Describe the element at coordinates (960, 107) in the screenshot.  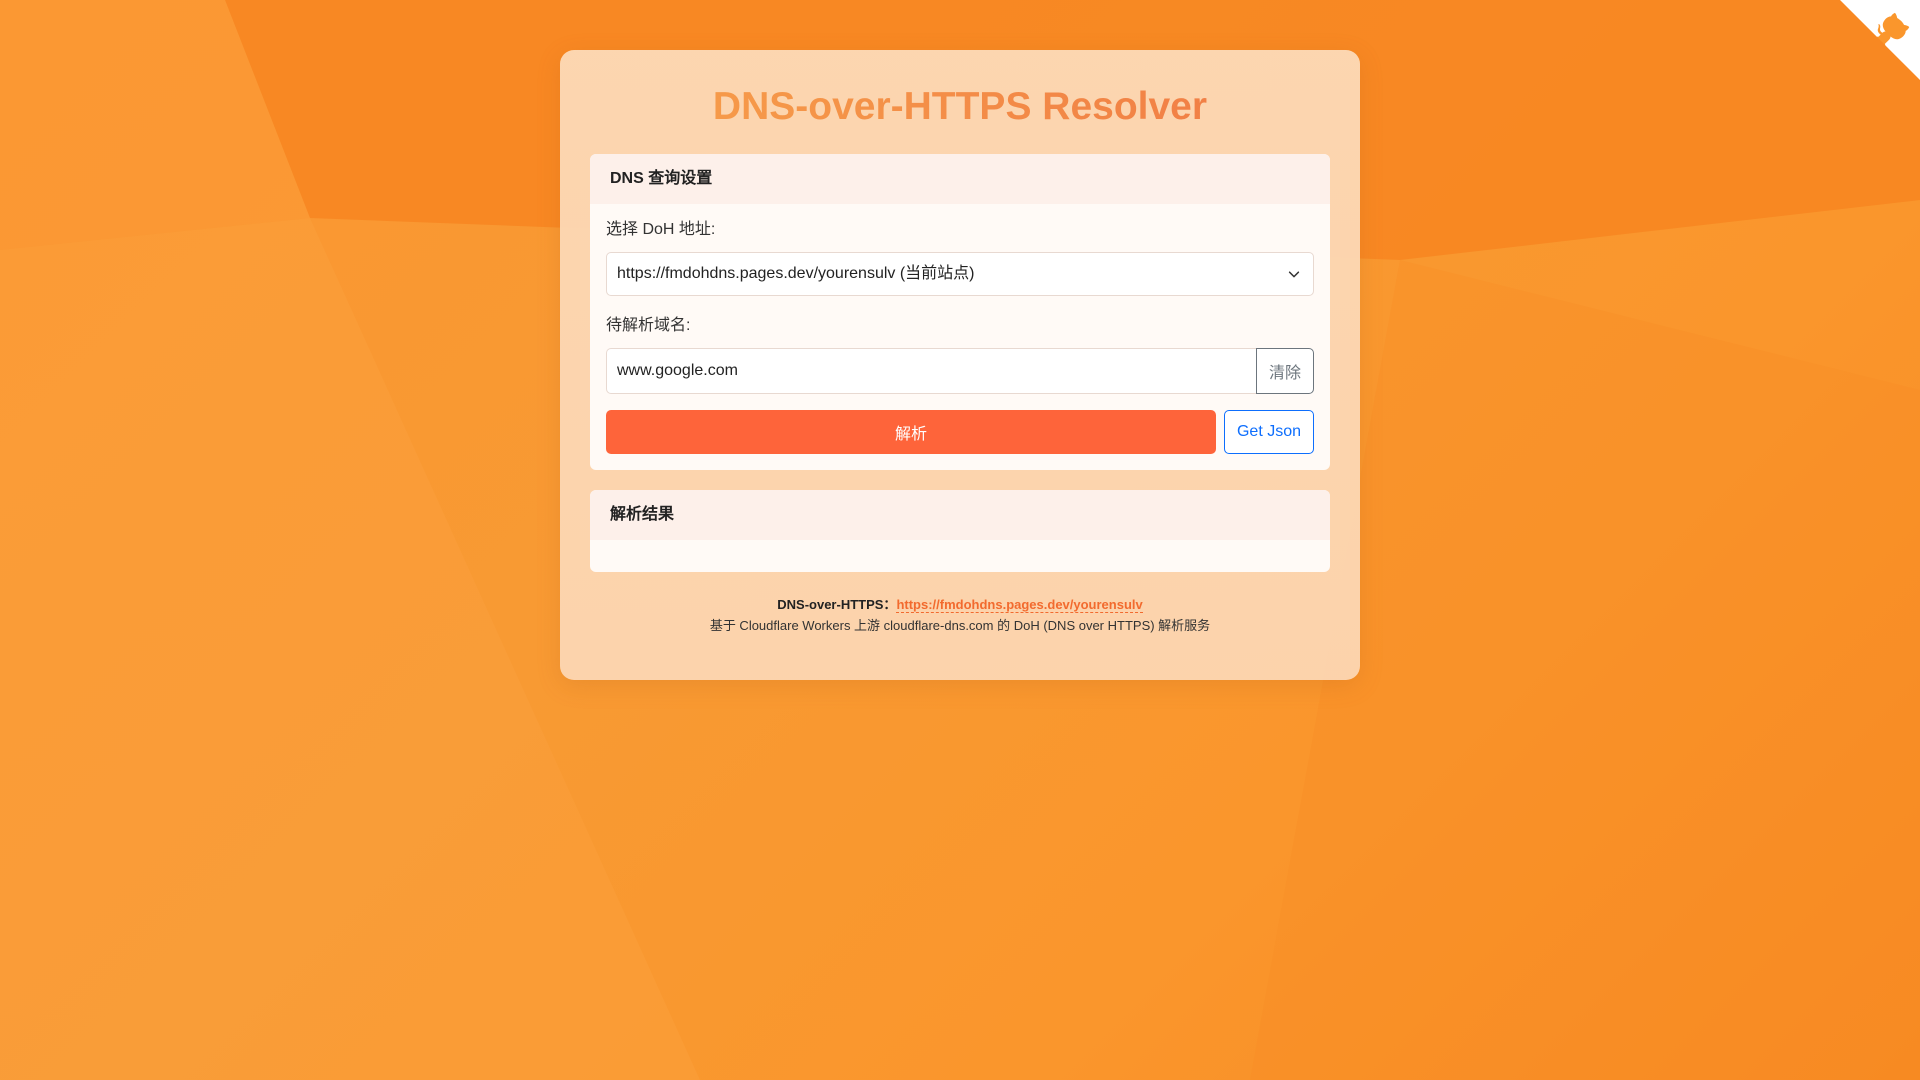
I see `page-title: DNS-over-HTTPS Resolver` at that location.